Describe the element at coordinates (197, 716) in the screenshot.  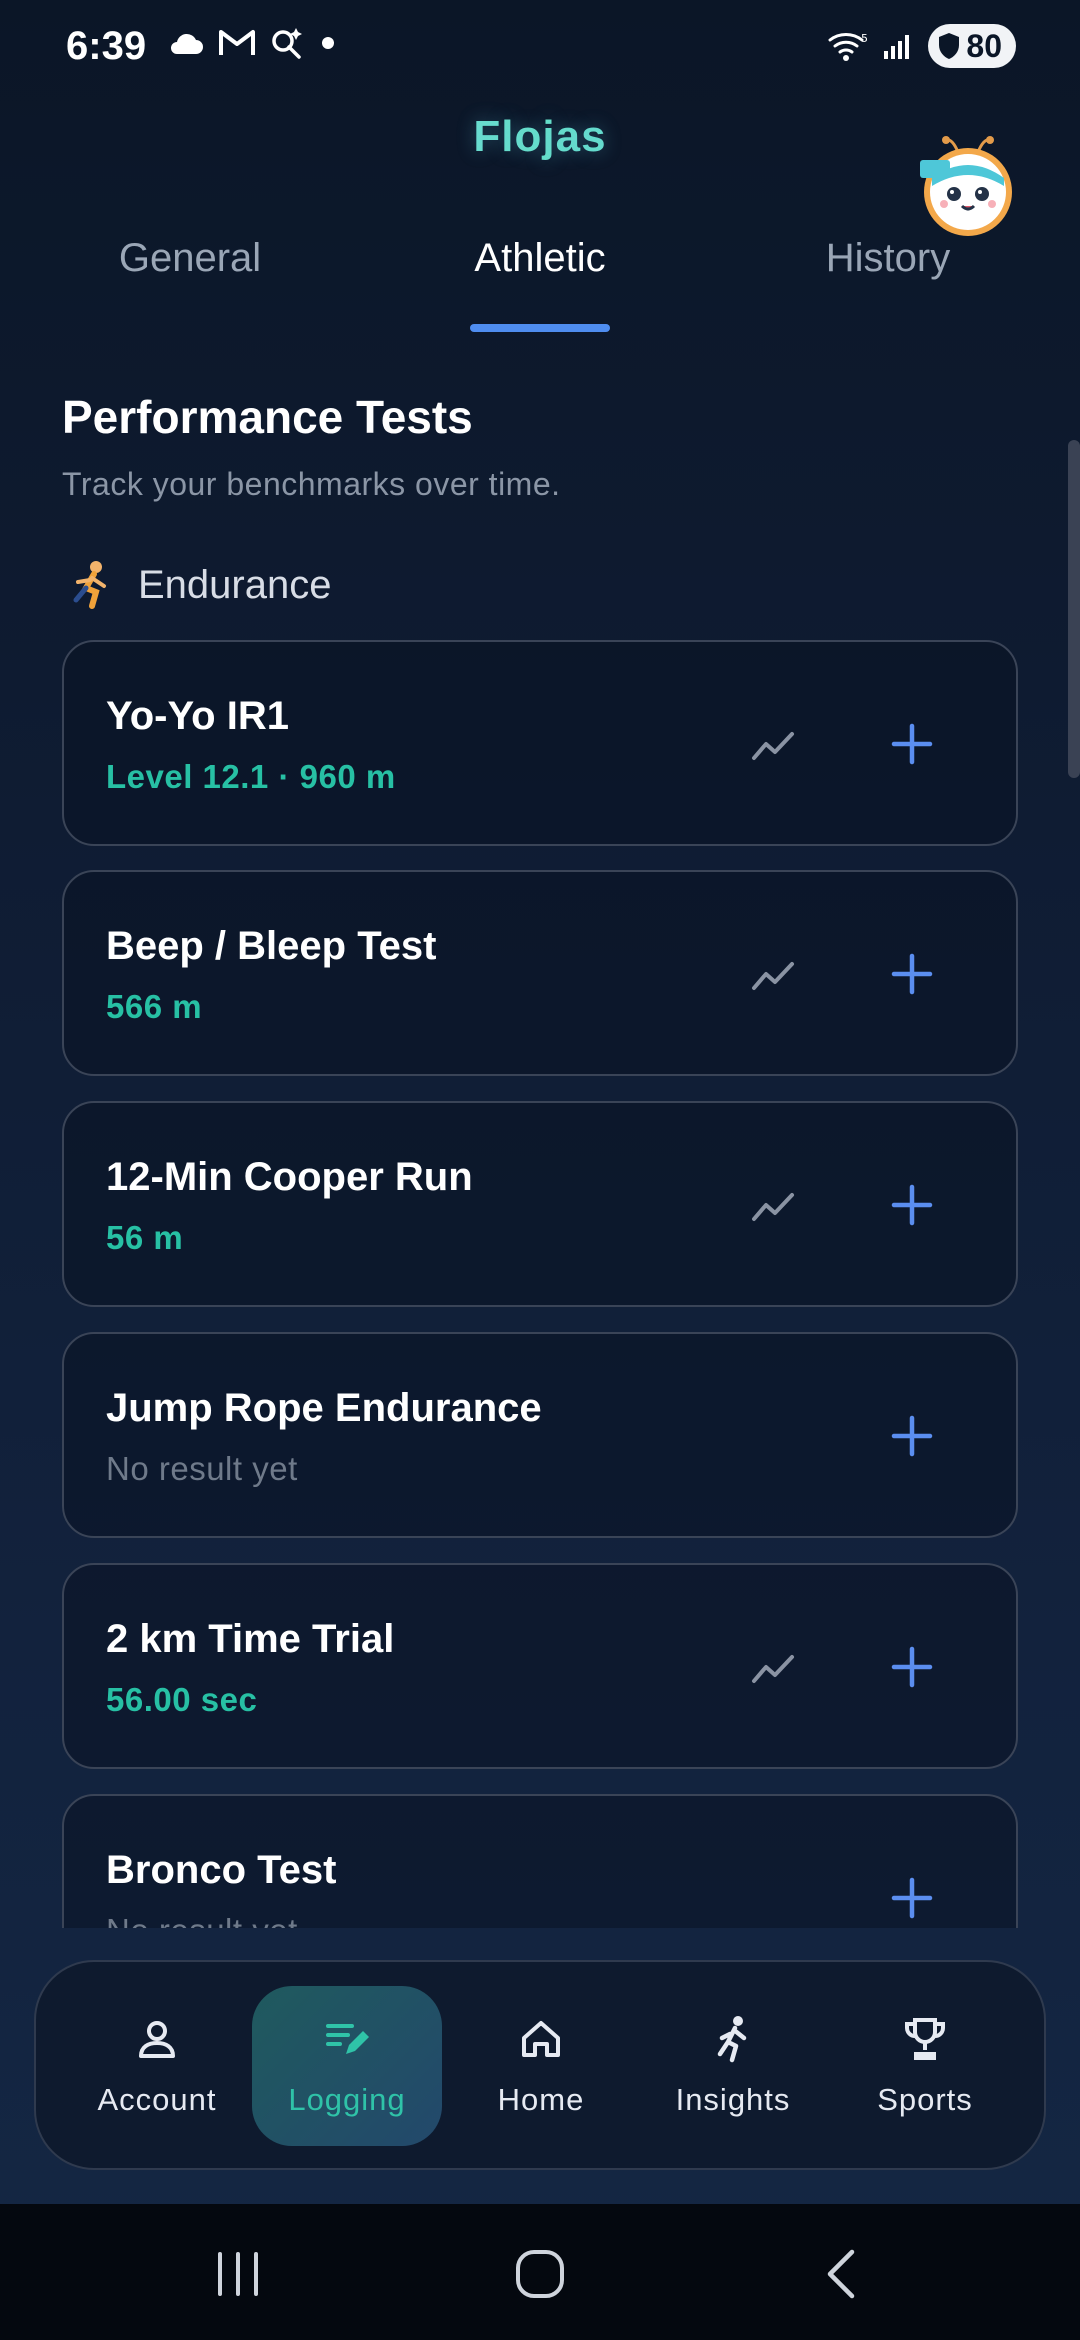
I see `test-name: Yo-Yo IR1` at that location.